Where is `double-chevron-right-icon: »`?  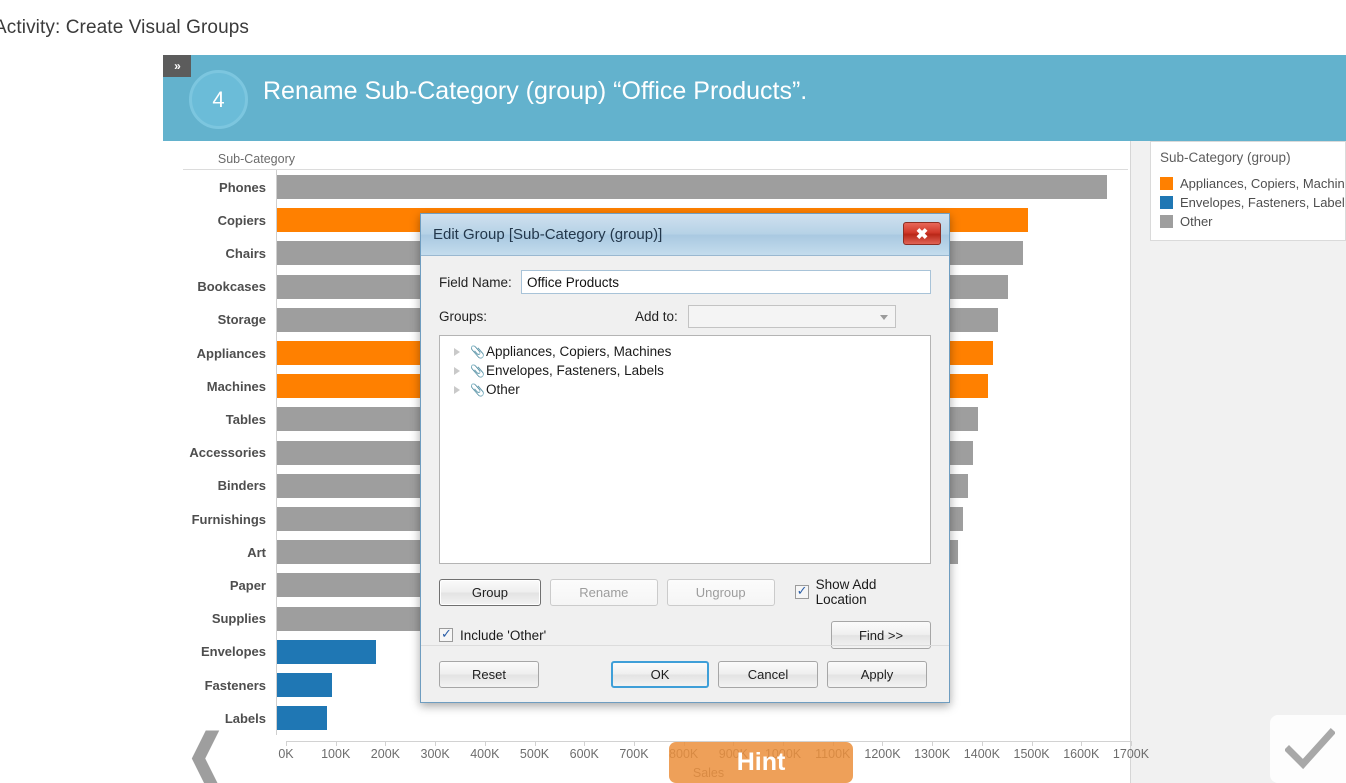 double-chevron-right-icon: » is located at coordinates (177, 66).